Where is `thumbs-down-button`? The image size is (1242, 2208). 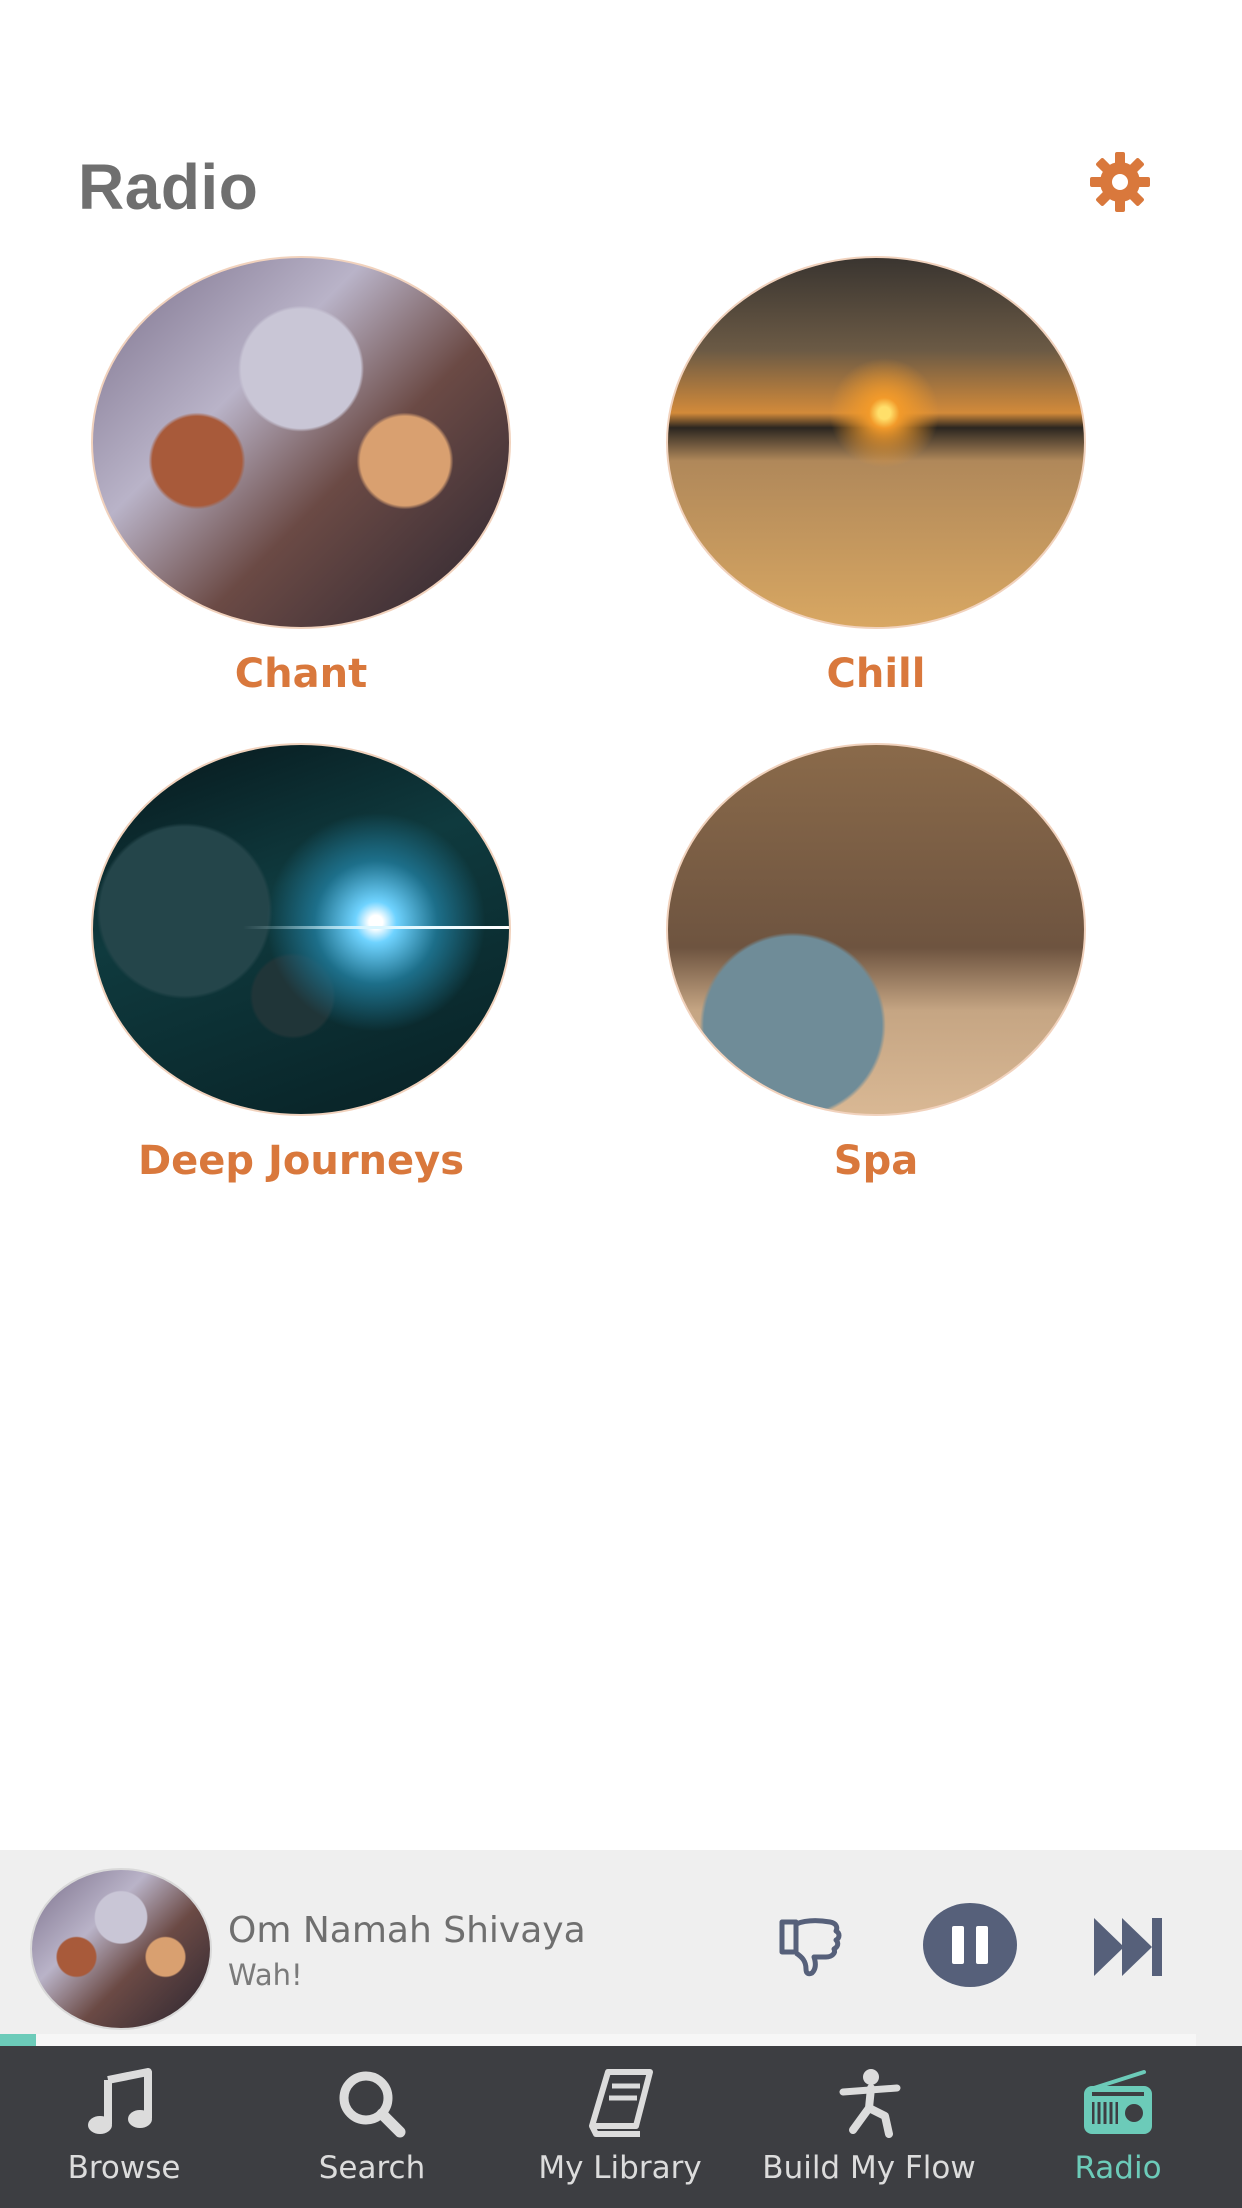 thumbs-down-button is located at coordinates (812, 1948).